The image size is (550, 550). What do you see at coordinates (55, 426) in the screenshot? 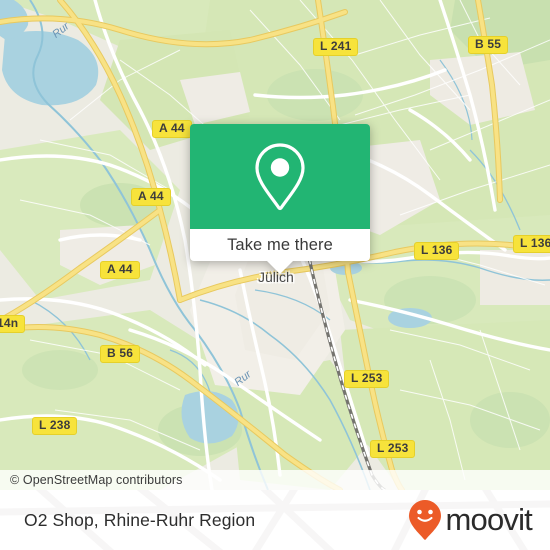
I see `road-shield: L 238` at bounding box center [55, 426].